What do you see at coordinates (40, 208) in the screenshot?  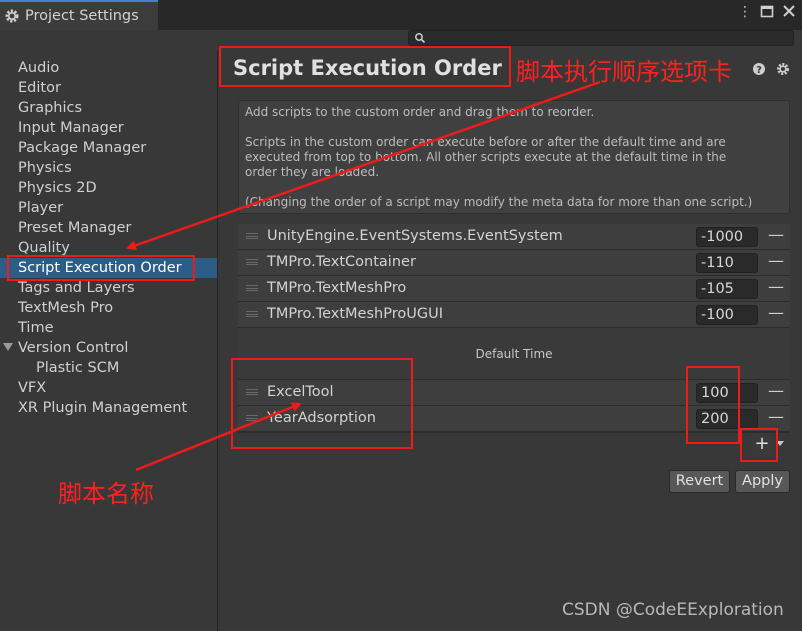 I see `sidebar-item-player: Player` at bounding box center [40, 208].